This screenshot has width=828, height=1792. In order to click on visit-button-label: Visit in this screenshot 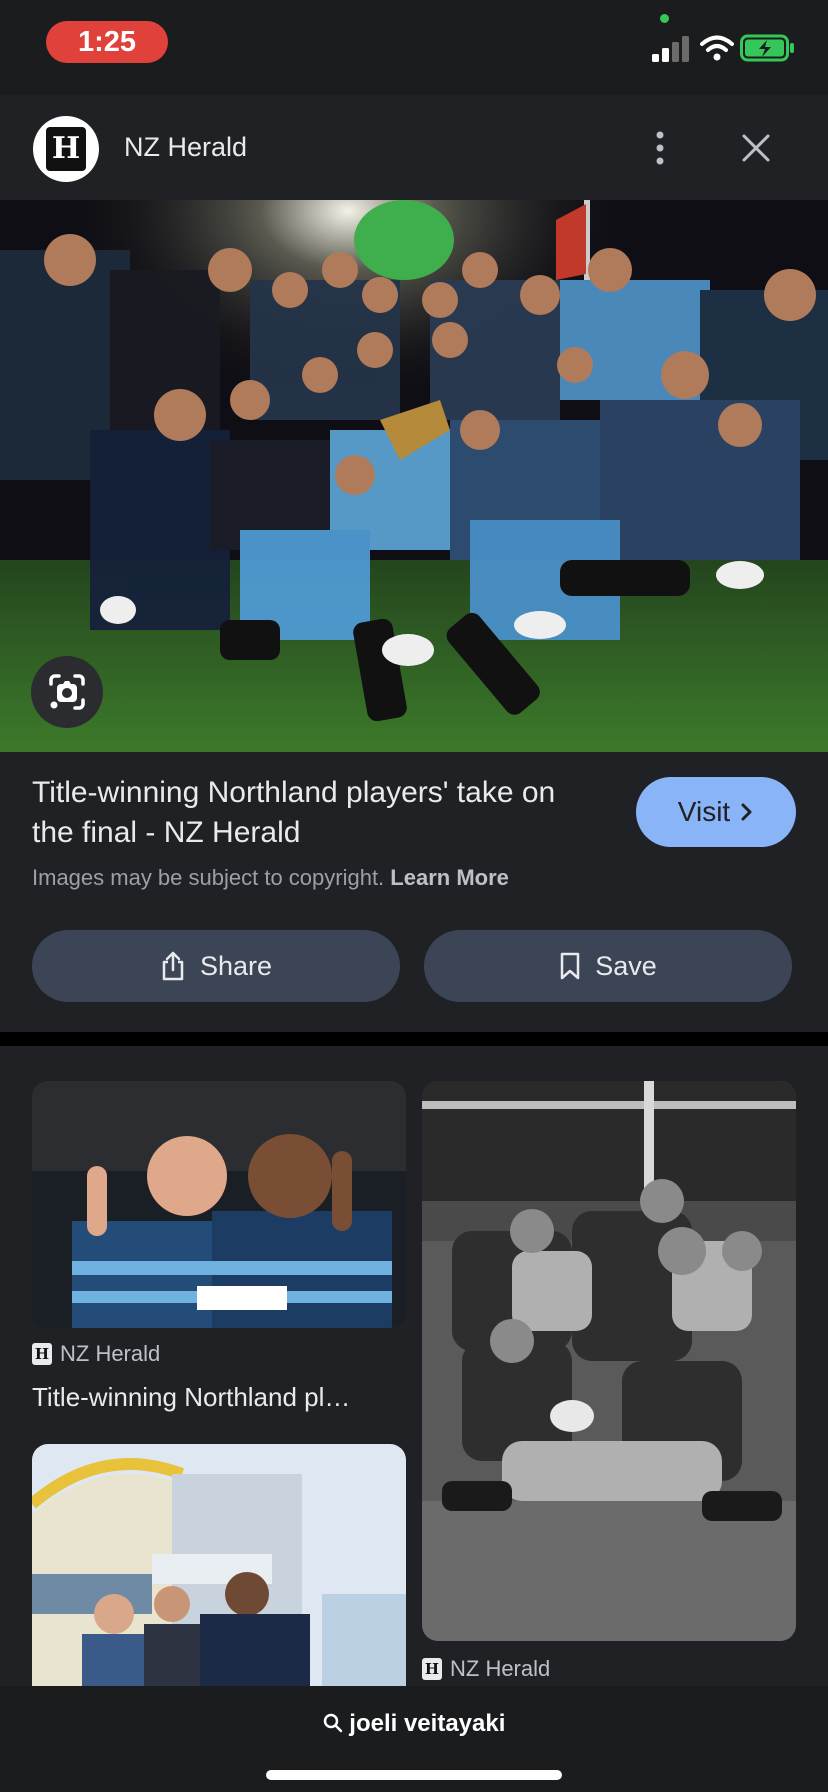, I will do `click(704, 811)`.